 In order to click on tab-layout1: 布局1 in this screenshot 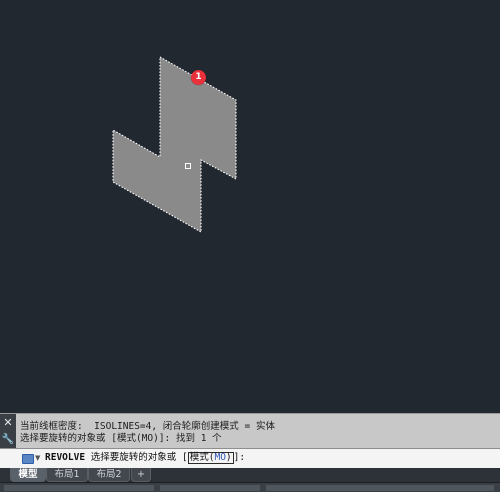, I will do `click(67, 475)`.